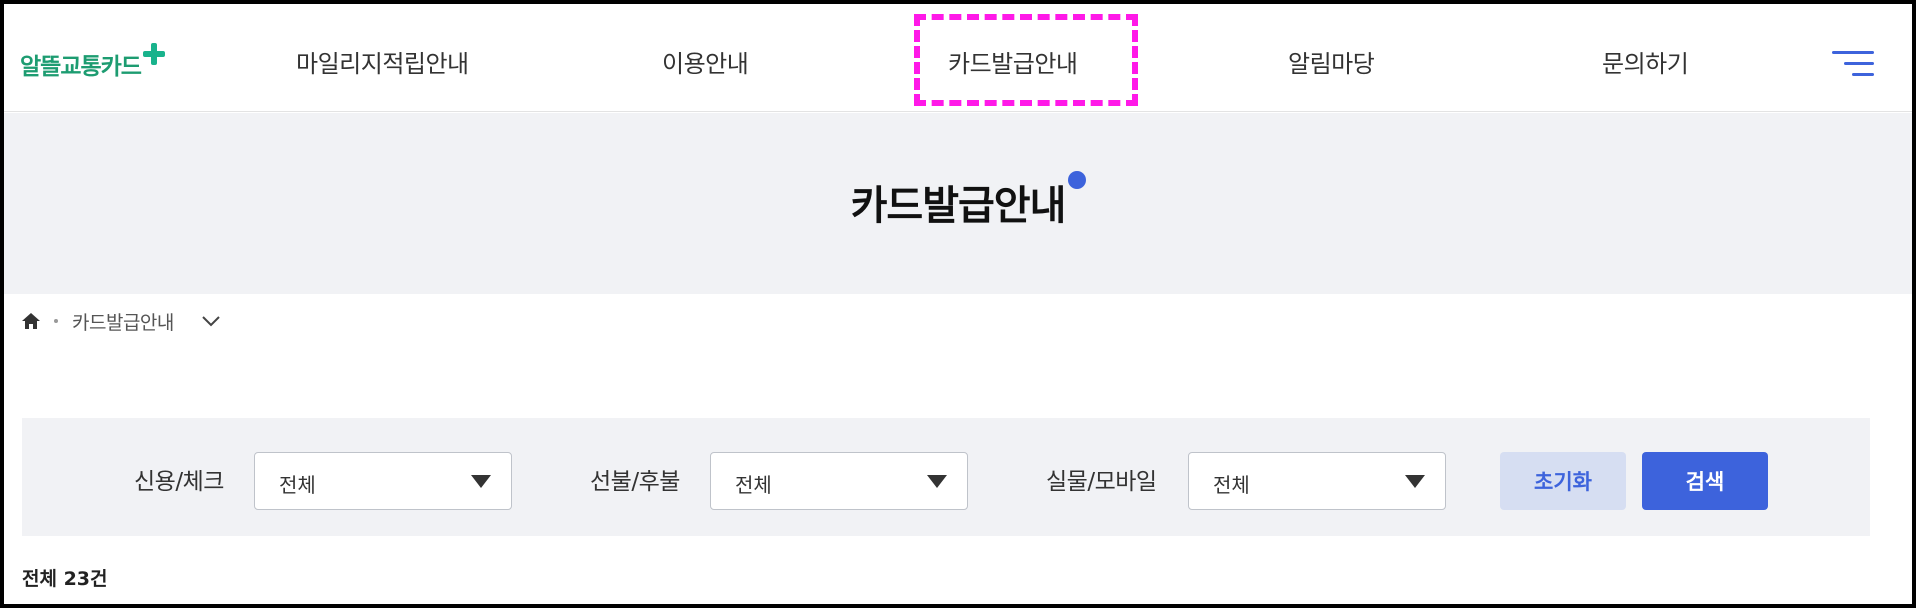 This screenshot has width=1916, height=608. I want to click on chevron-down-icon, so click(211, 321).